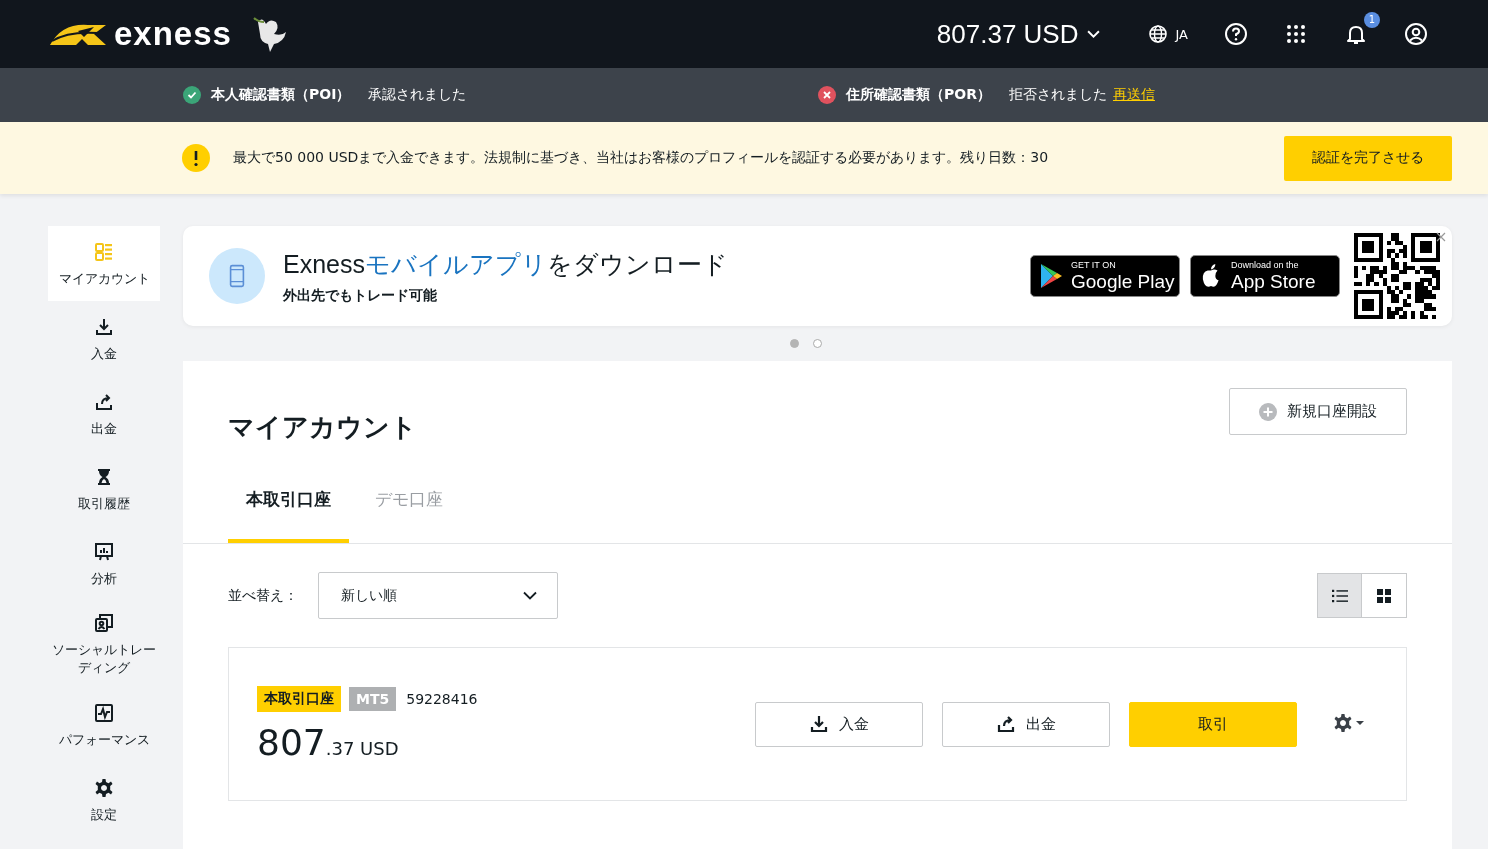  Describe the element at coordinates (827, 95) in the screenshot. I see `error-circle-icon` at that location.